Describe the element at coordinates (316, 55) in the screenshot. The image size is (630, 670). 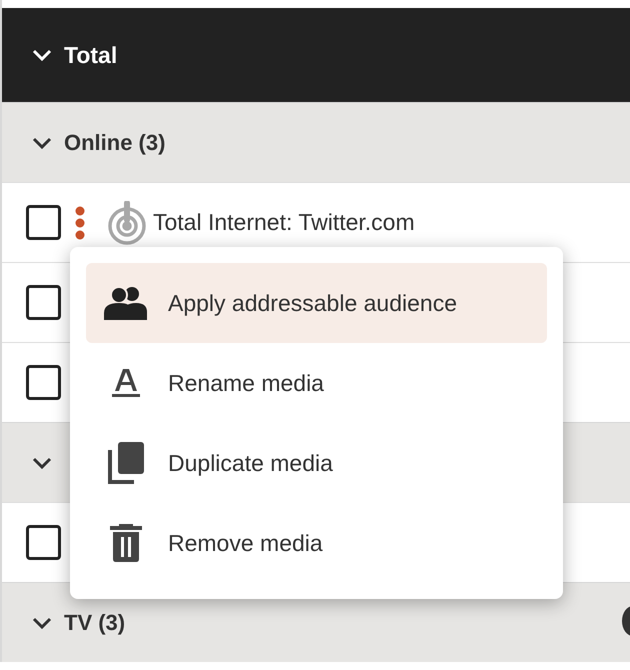
I see `total-header: Total` at that location.